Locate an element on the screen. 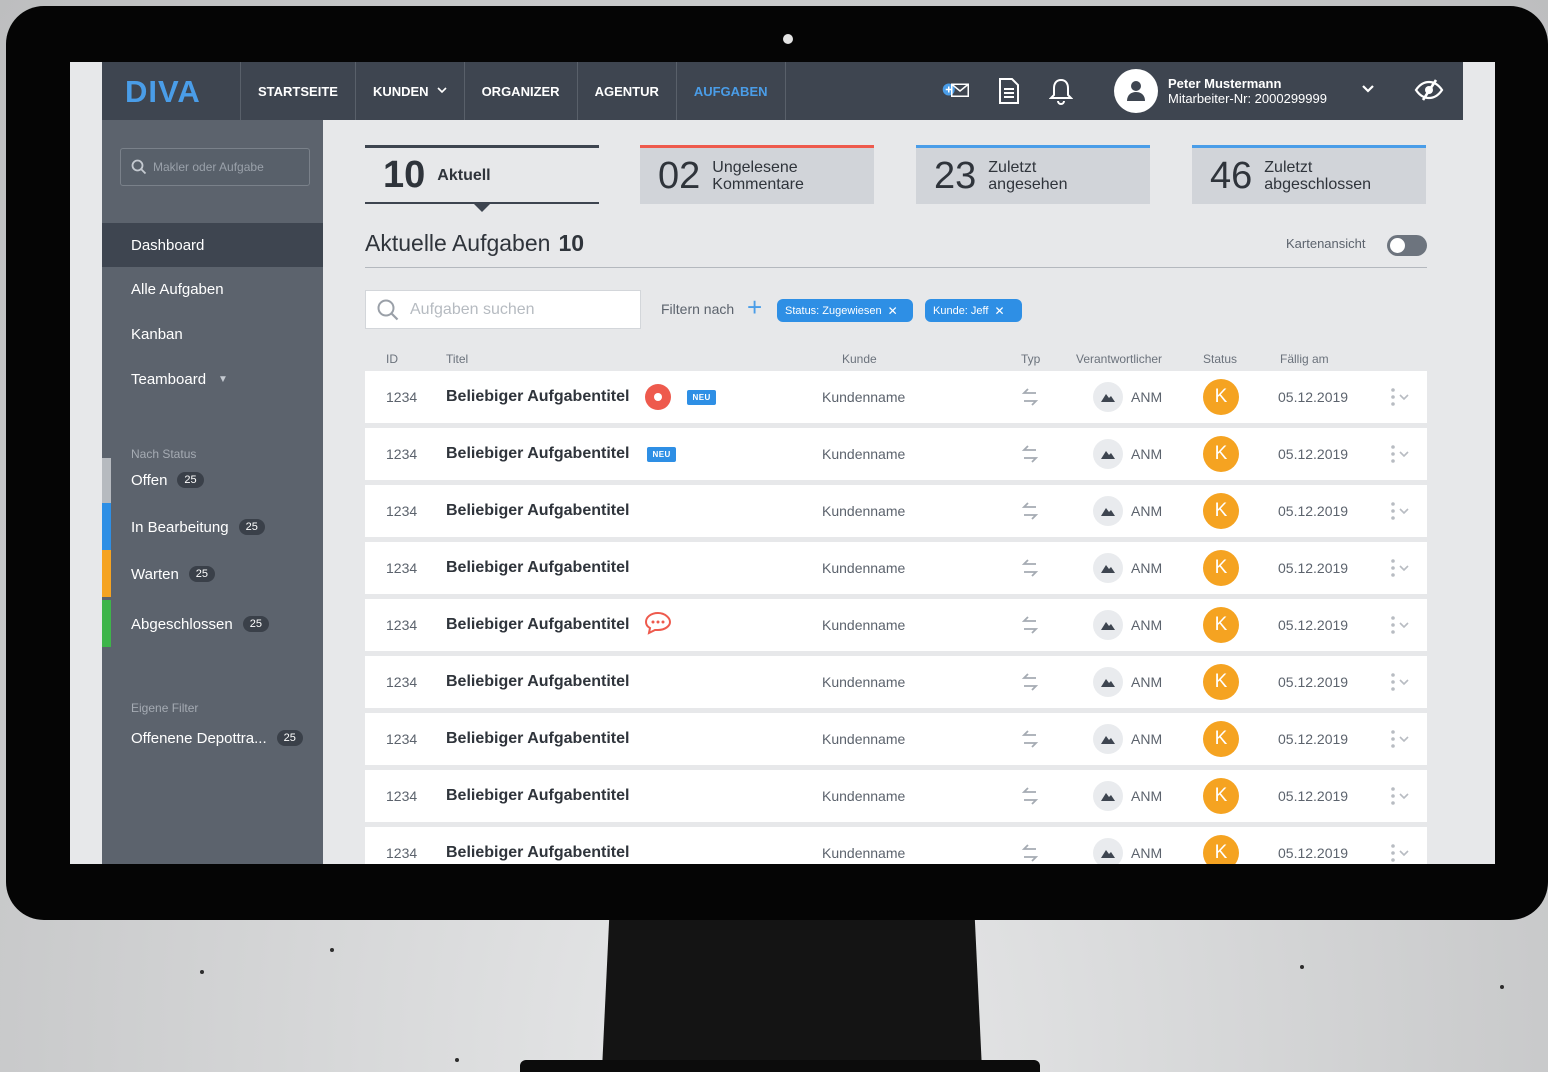  bell-icon is located at coordinates (1061, 91).